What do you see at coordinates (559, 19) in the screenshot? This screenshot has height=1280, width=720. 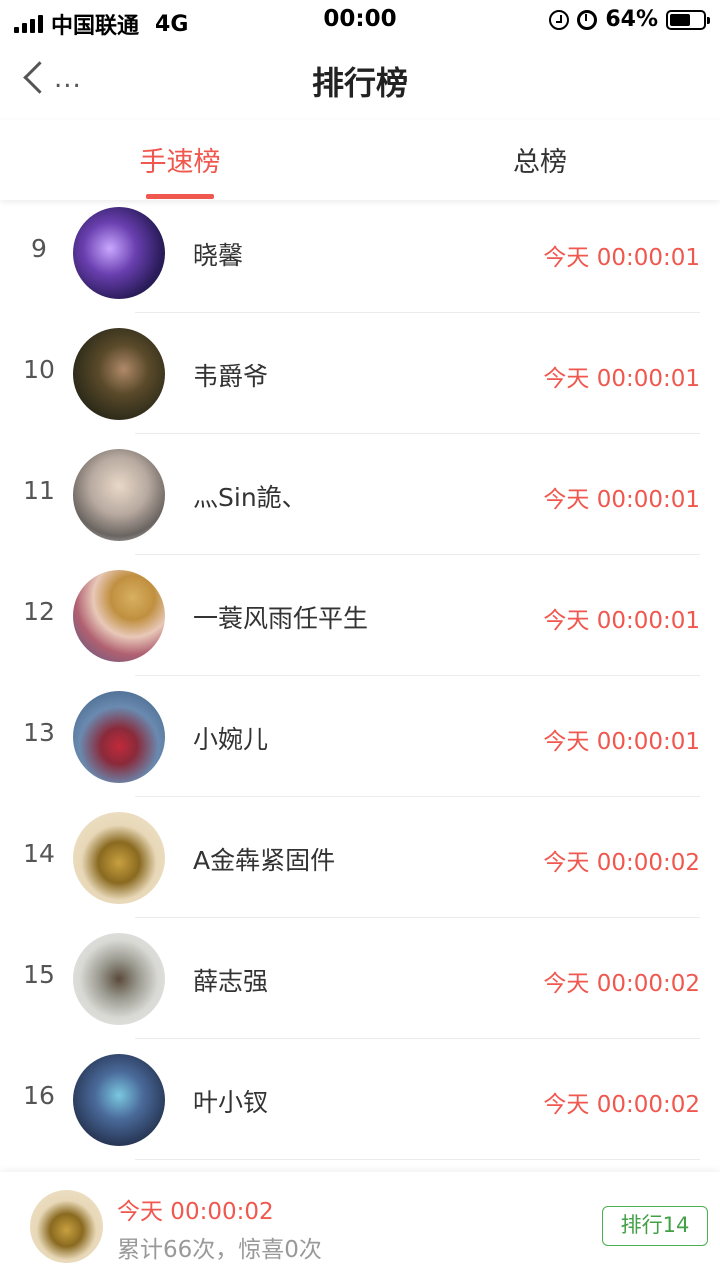 I see `orientation-lock-icon` at bounding box center [559, 19].